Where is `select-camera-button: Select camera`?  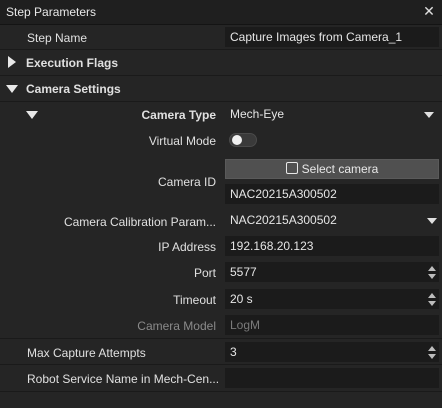 select-camera-button: Select camera is located at coordinates (332, 169).